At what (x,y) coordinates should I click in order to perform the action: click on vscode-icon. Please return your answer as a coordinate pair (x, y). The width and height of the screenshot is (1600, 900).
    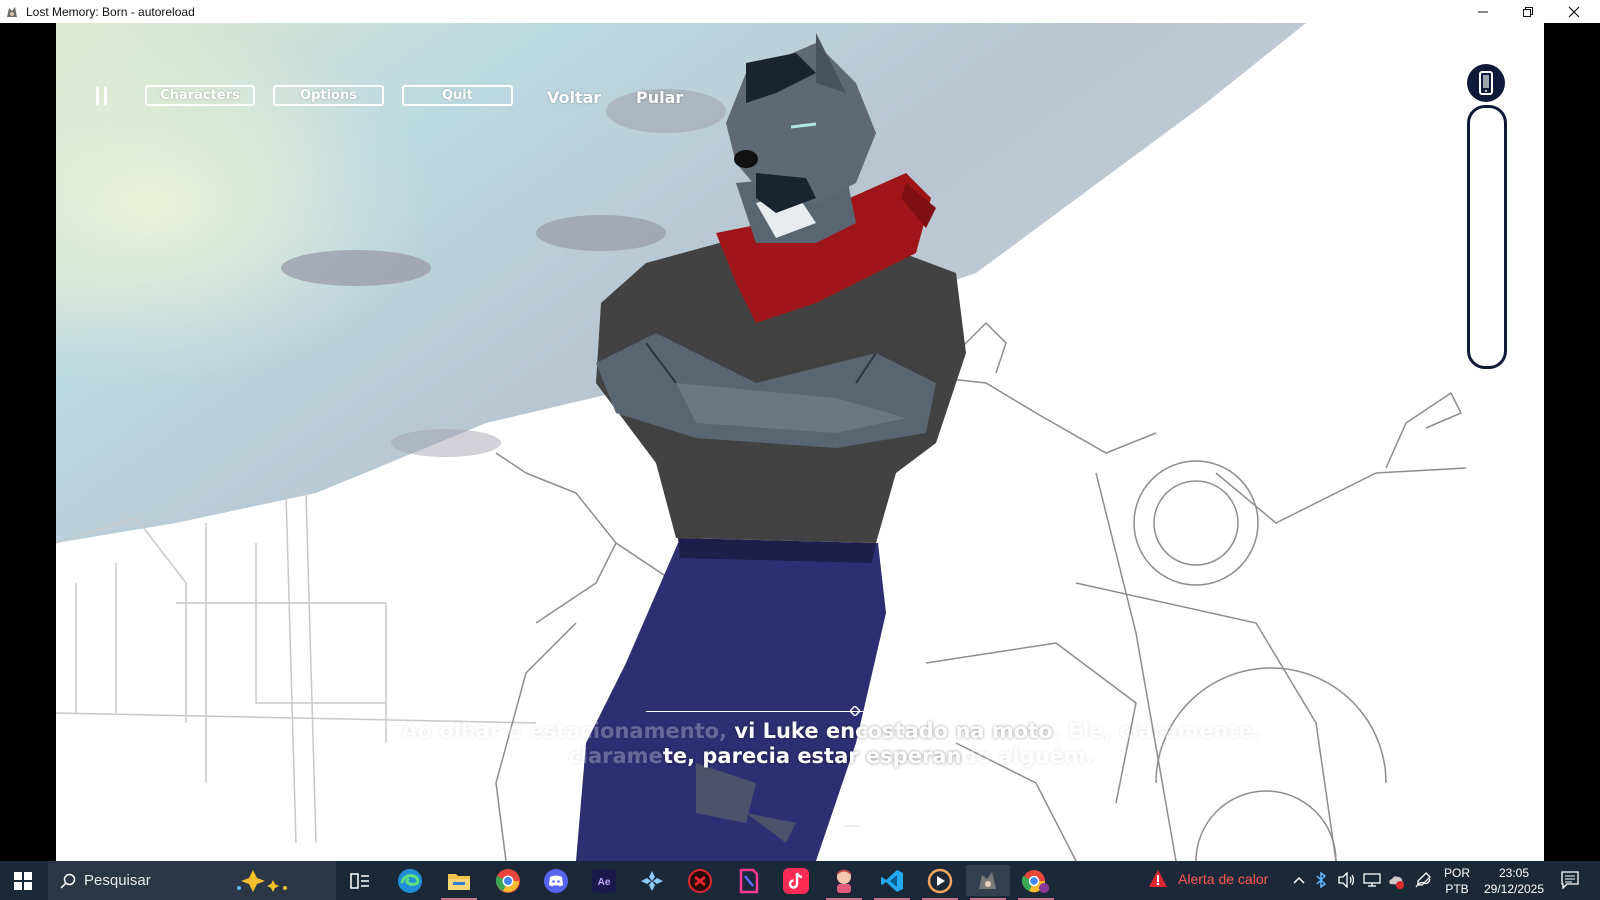
    Looking at the image, I should click on (892, 880).